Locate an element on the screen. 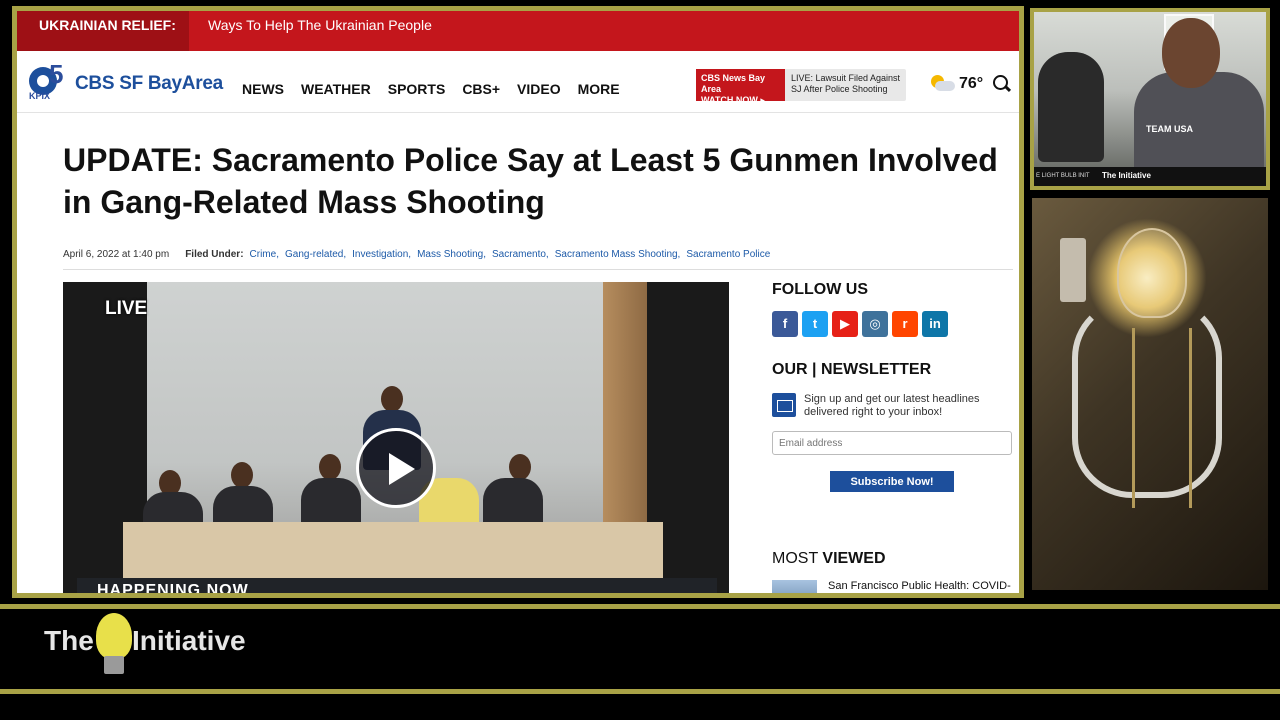 Image resolution: width=1280 pixels, height=720 pixels. most-viewed-thumbnail is located at coordinates (794, 586).